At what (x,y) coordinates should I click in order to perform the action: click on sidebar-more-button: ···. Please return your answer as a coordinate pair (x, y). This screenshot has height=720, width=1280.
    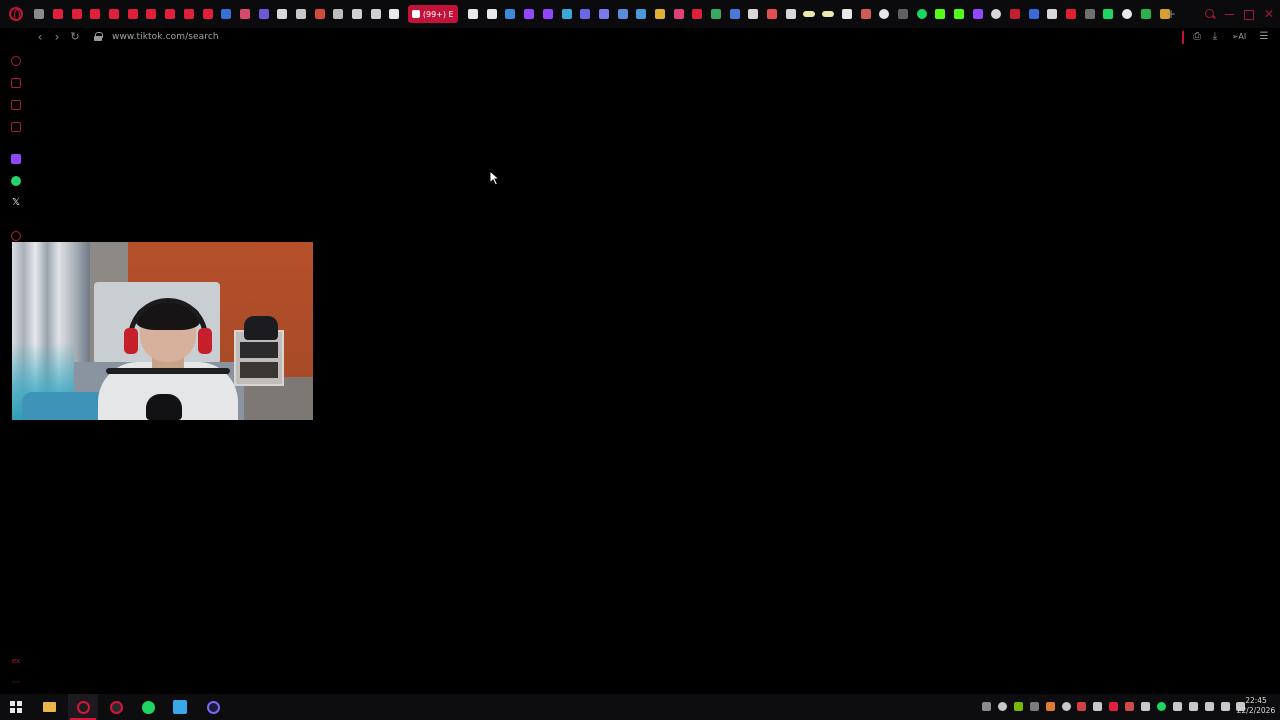
    Looking at the image, I should click on (16, 683).